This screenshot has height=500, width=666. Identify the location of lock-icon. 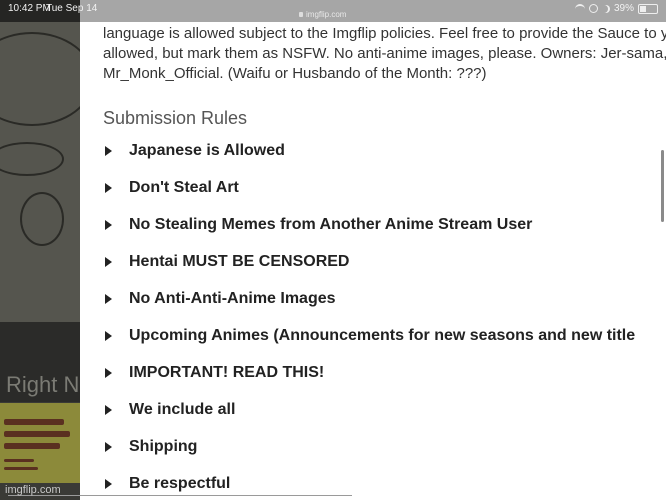
(301, 15).